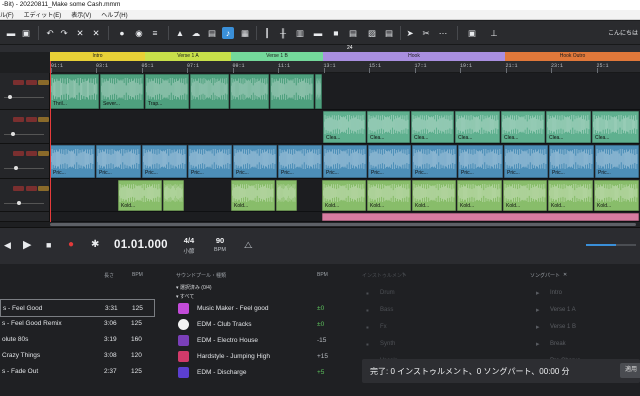 Image resolution: width=640 pixels, height=396 pixels. Describe the element at coordinates (196, 33) in the screenshot. I see `cloud-icon: ☁` at that location.